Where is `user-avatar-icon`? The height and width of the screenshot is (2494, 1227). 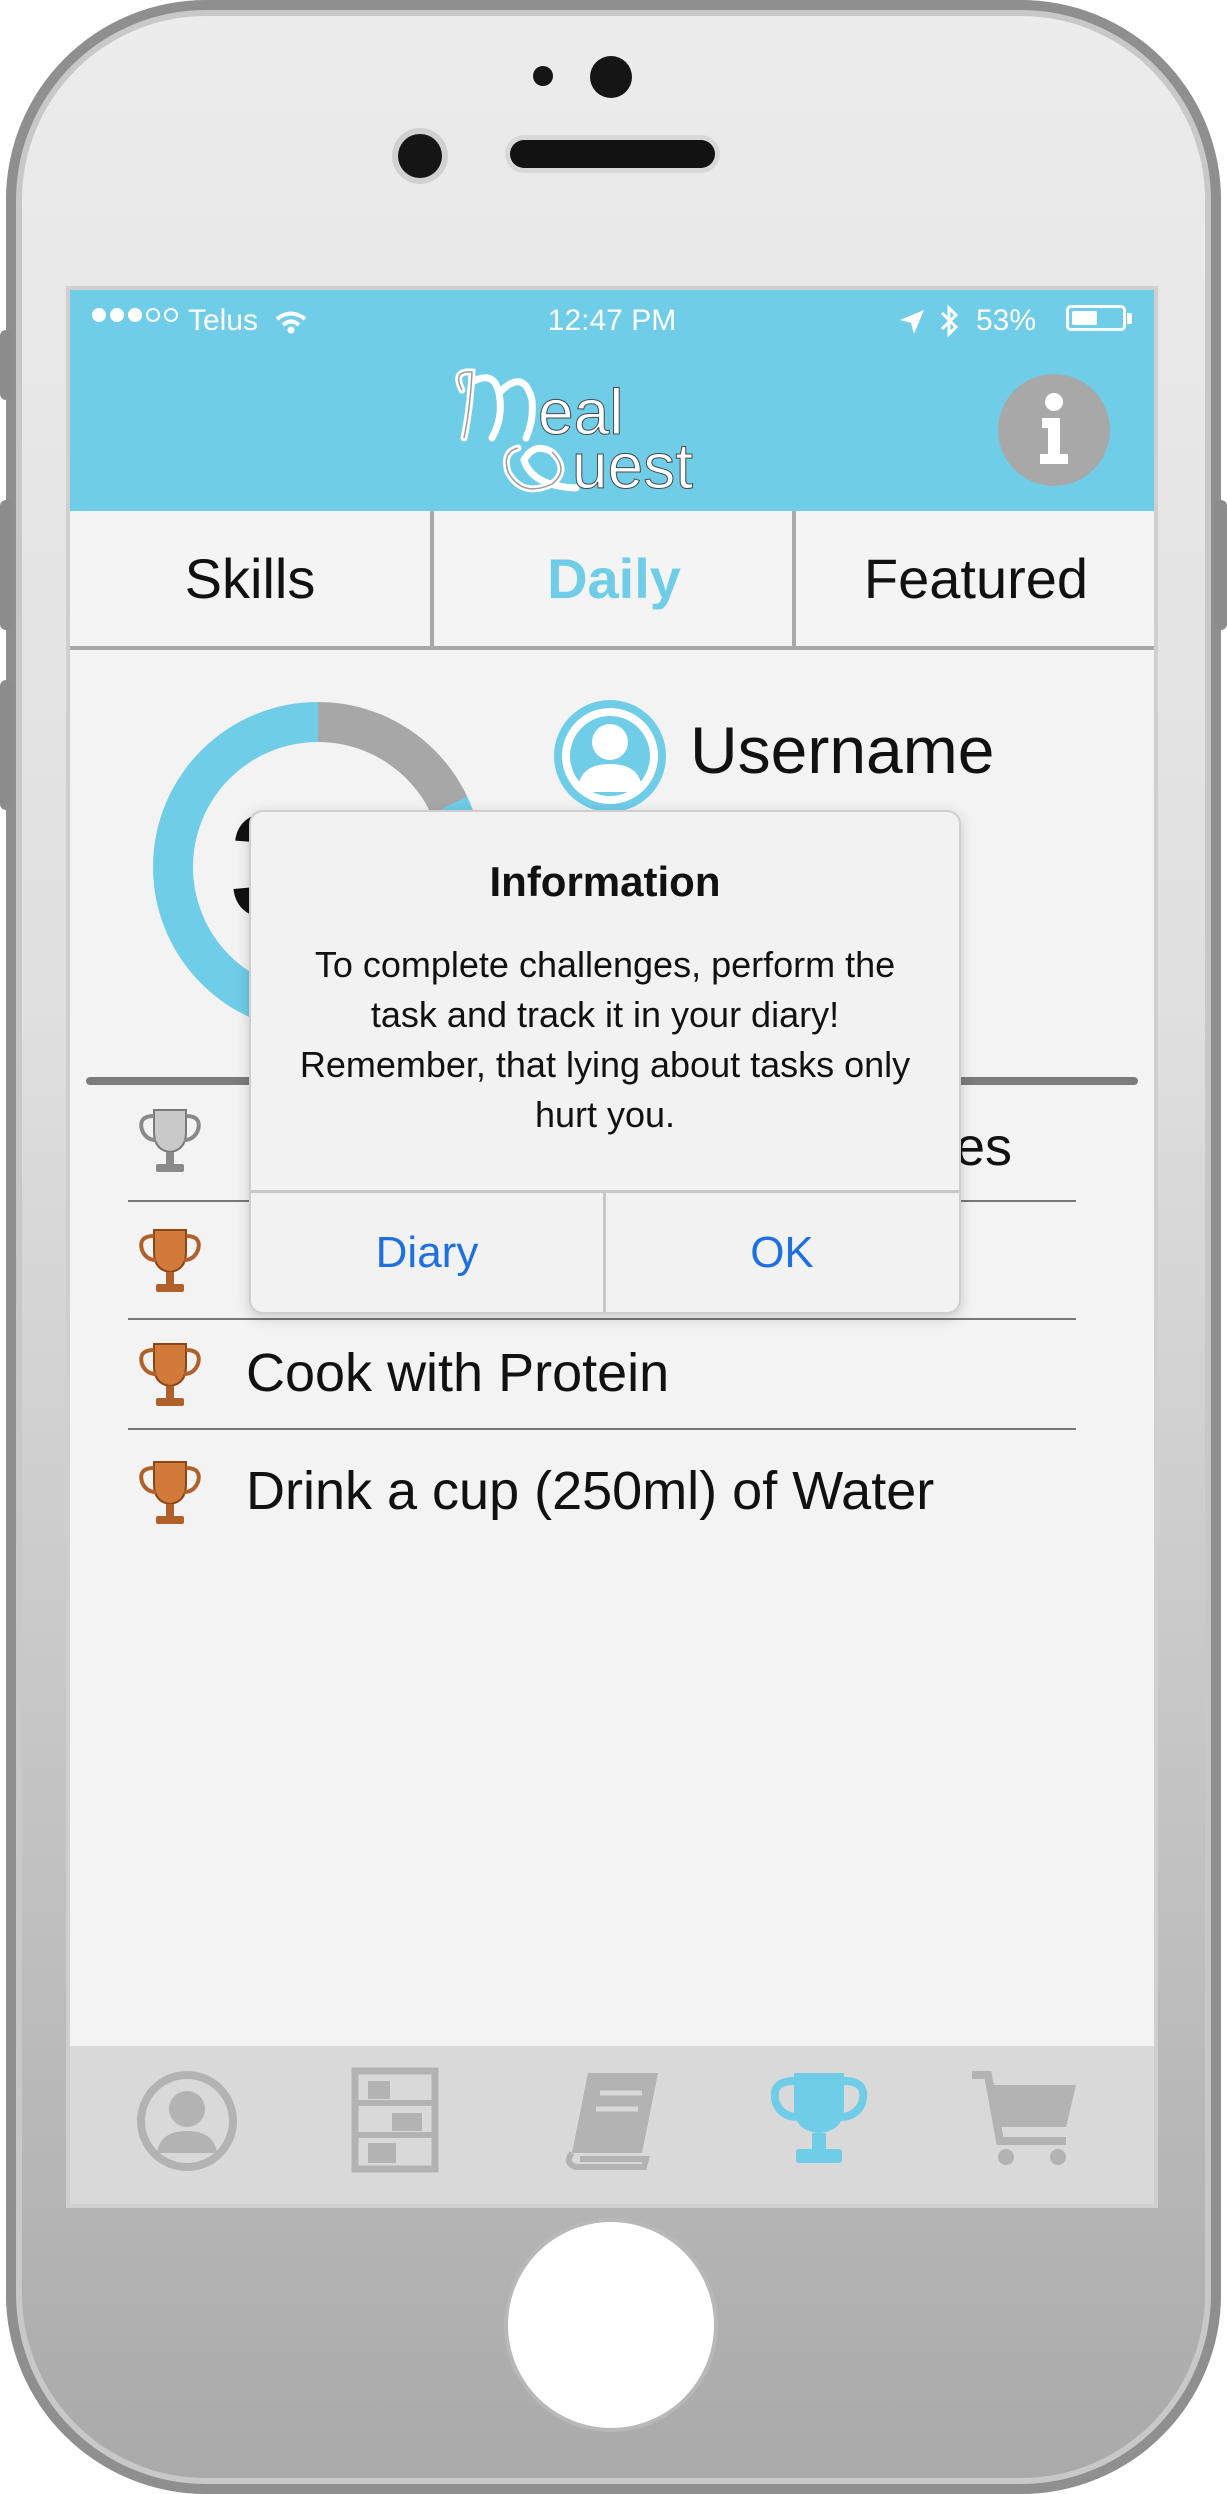 user-avatar-icon is located at coordinates (610, 756).